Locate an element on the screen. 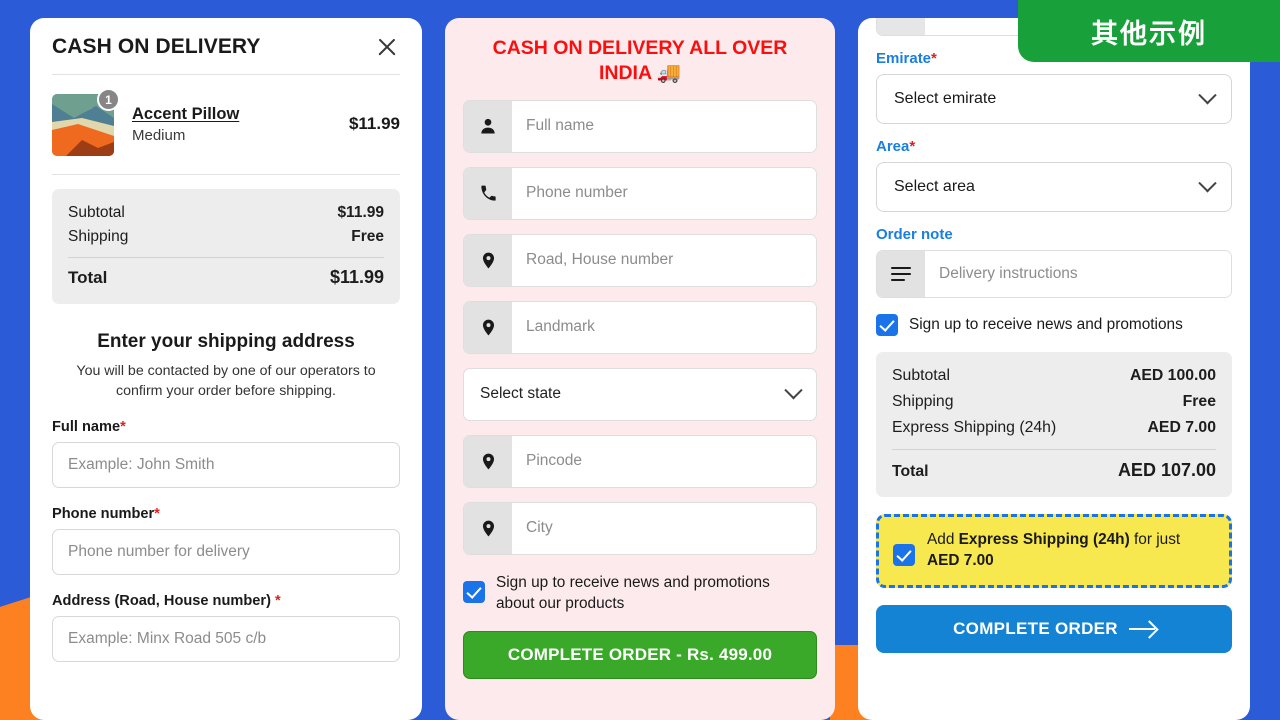  newsletter-checkbox-row: Sign up to receive news and promotions is located at coordinates (1054, 325).